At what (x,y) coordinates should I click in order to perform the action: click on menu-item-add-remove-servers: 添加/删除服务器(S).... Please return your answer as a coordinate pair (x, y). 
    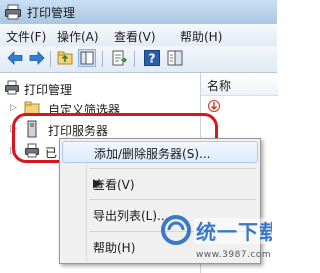
    Looking at the image, I should click on (160, 152).